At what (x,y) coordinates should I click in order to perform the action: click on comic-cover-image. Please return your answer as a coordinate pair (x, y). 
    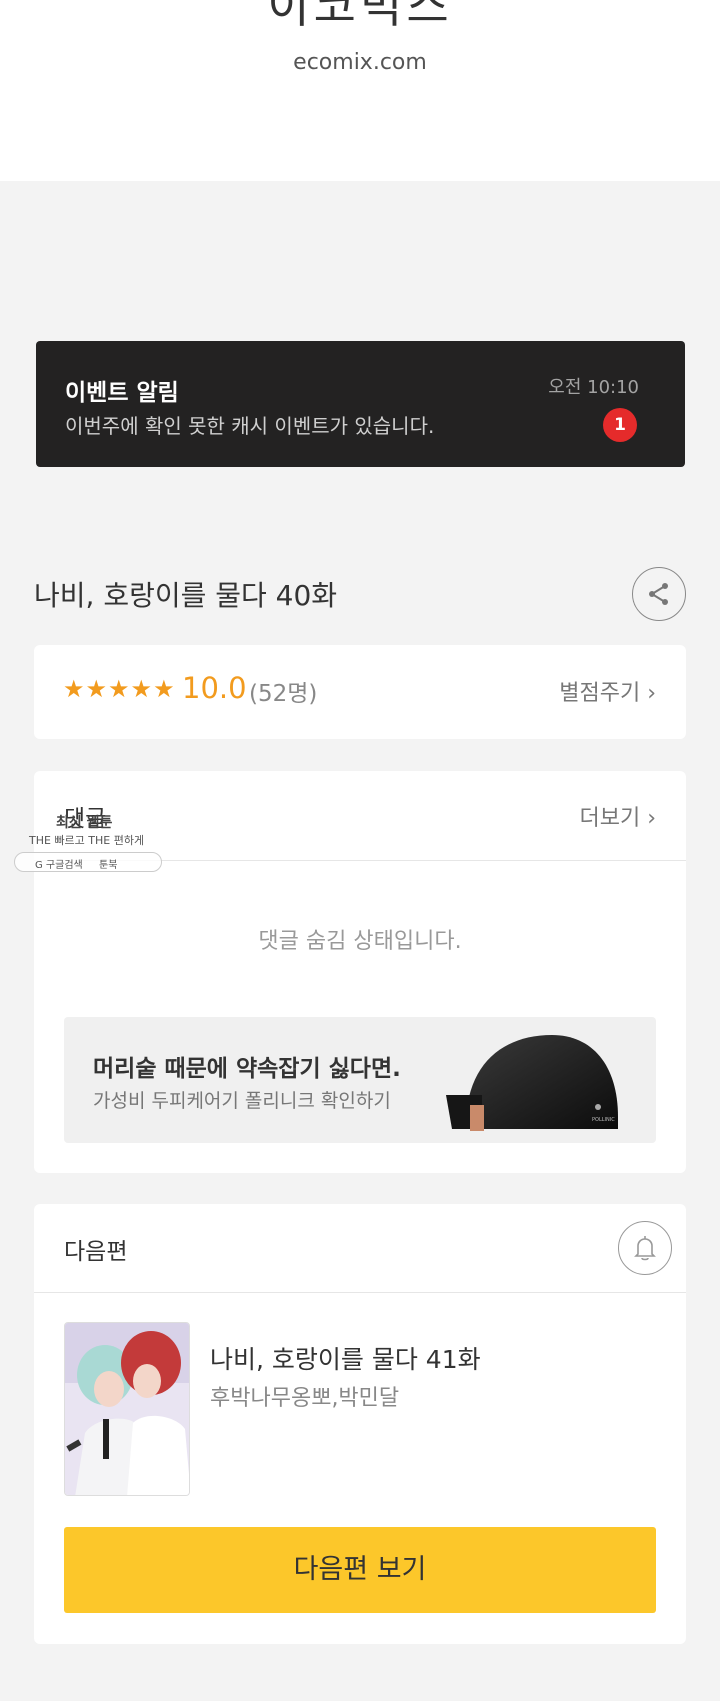
    Looking at the image, I should click on (127, 1409).